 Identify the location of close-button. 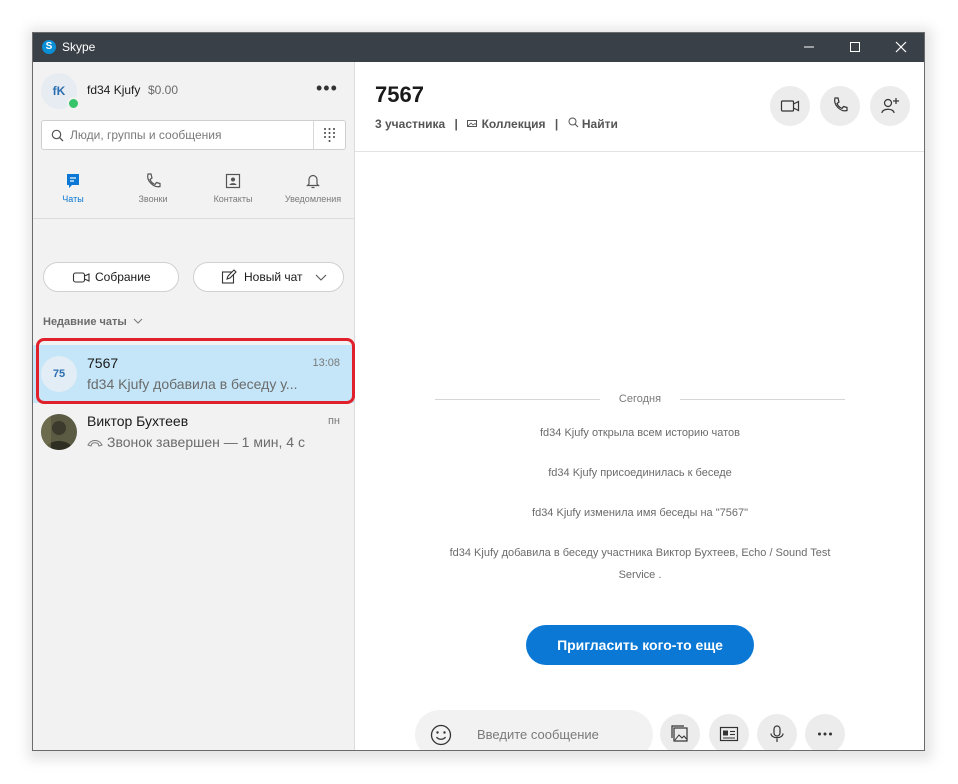
(901, 47).